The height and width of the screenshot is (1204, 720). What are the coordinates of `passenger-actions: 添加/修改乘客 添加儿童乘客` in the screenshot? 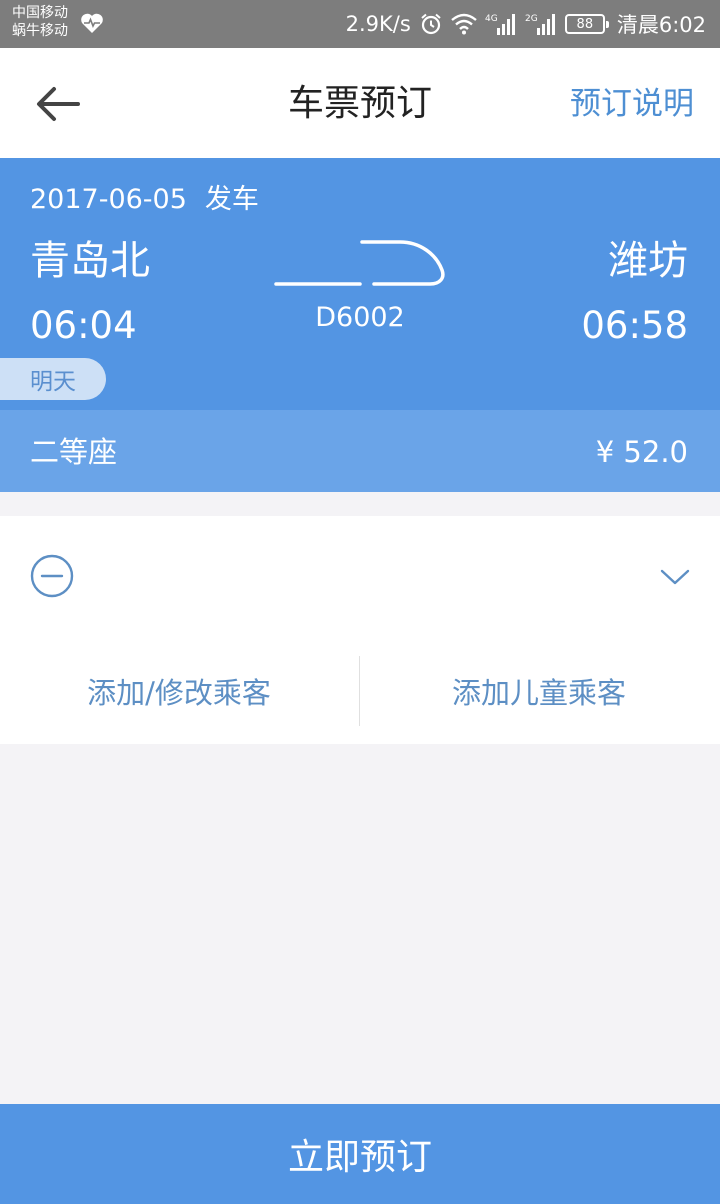 It's located at (360, 691).